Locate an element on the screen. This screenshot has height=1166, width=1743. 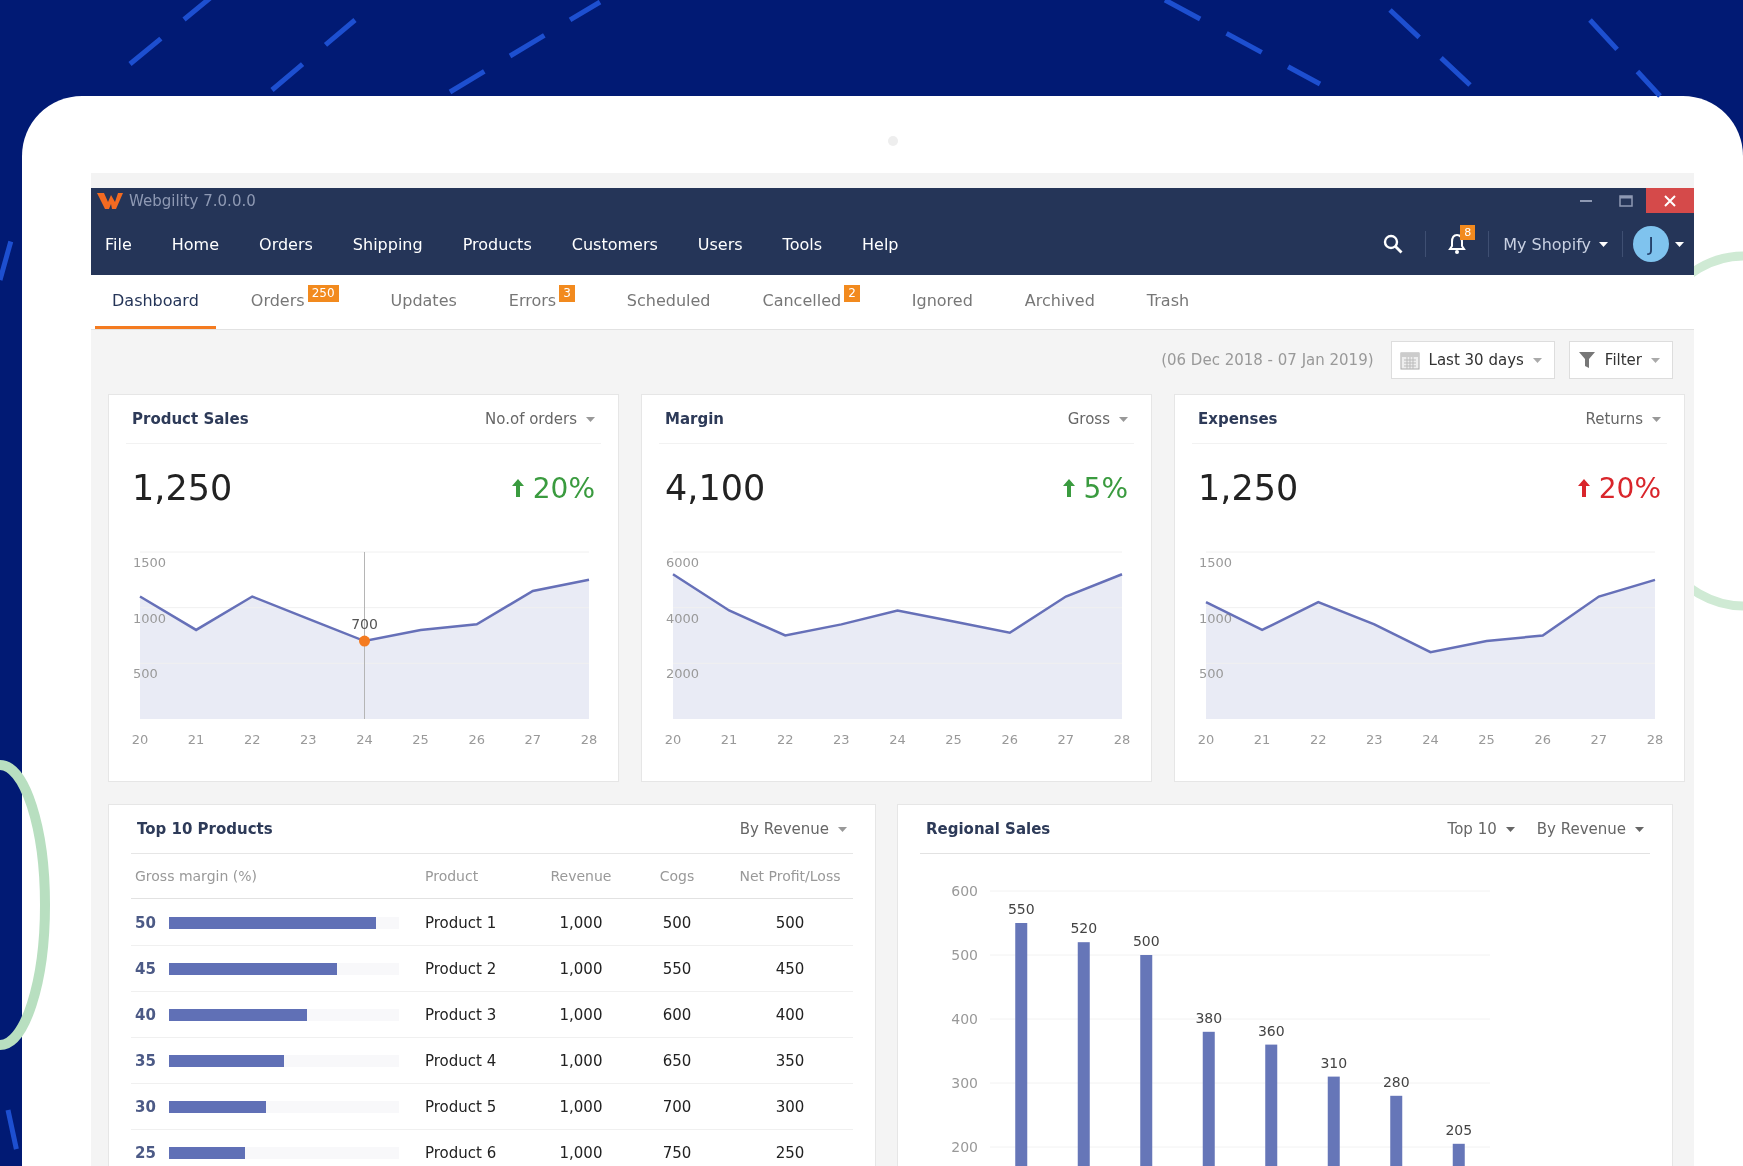
data-label: 380 is located at coordinates (1209, 1017).